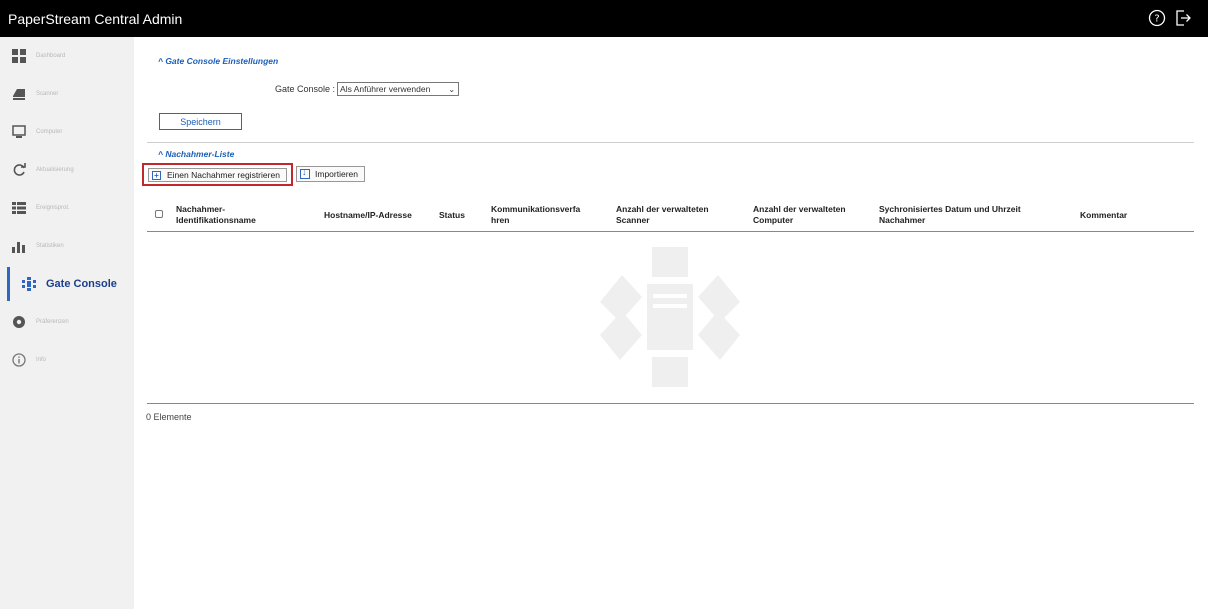  What do you see at coordinates (51, 56) in the screenshot?
I see `sidebar-item-label: Dashboard` at bounding box center [51, 56].